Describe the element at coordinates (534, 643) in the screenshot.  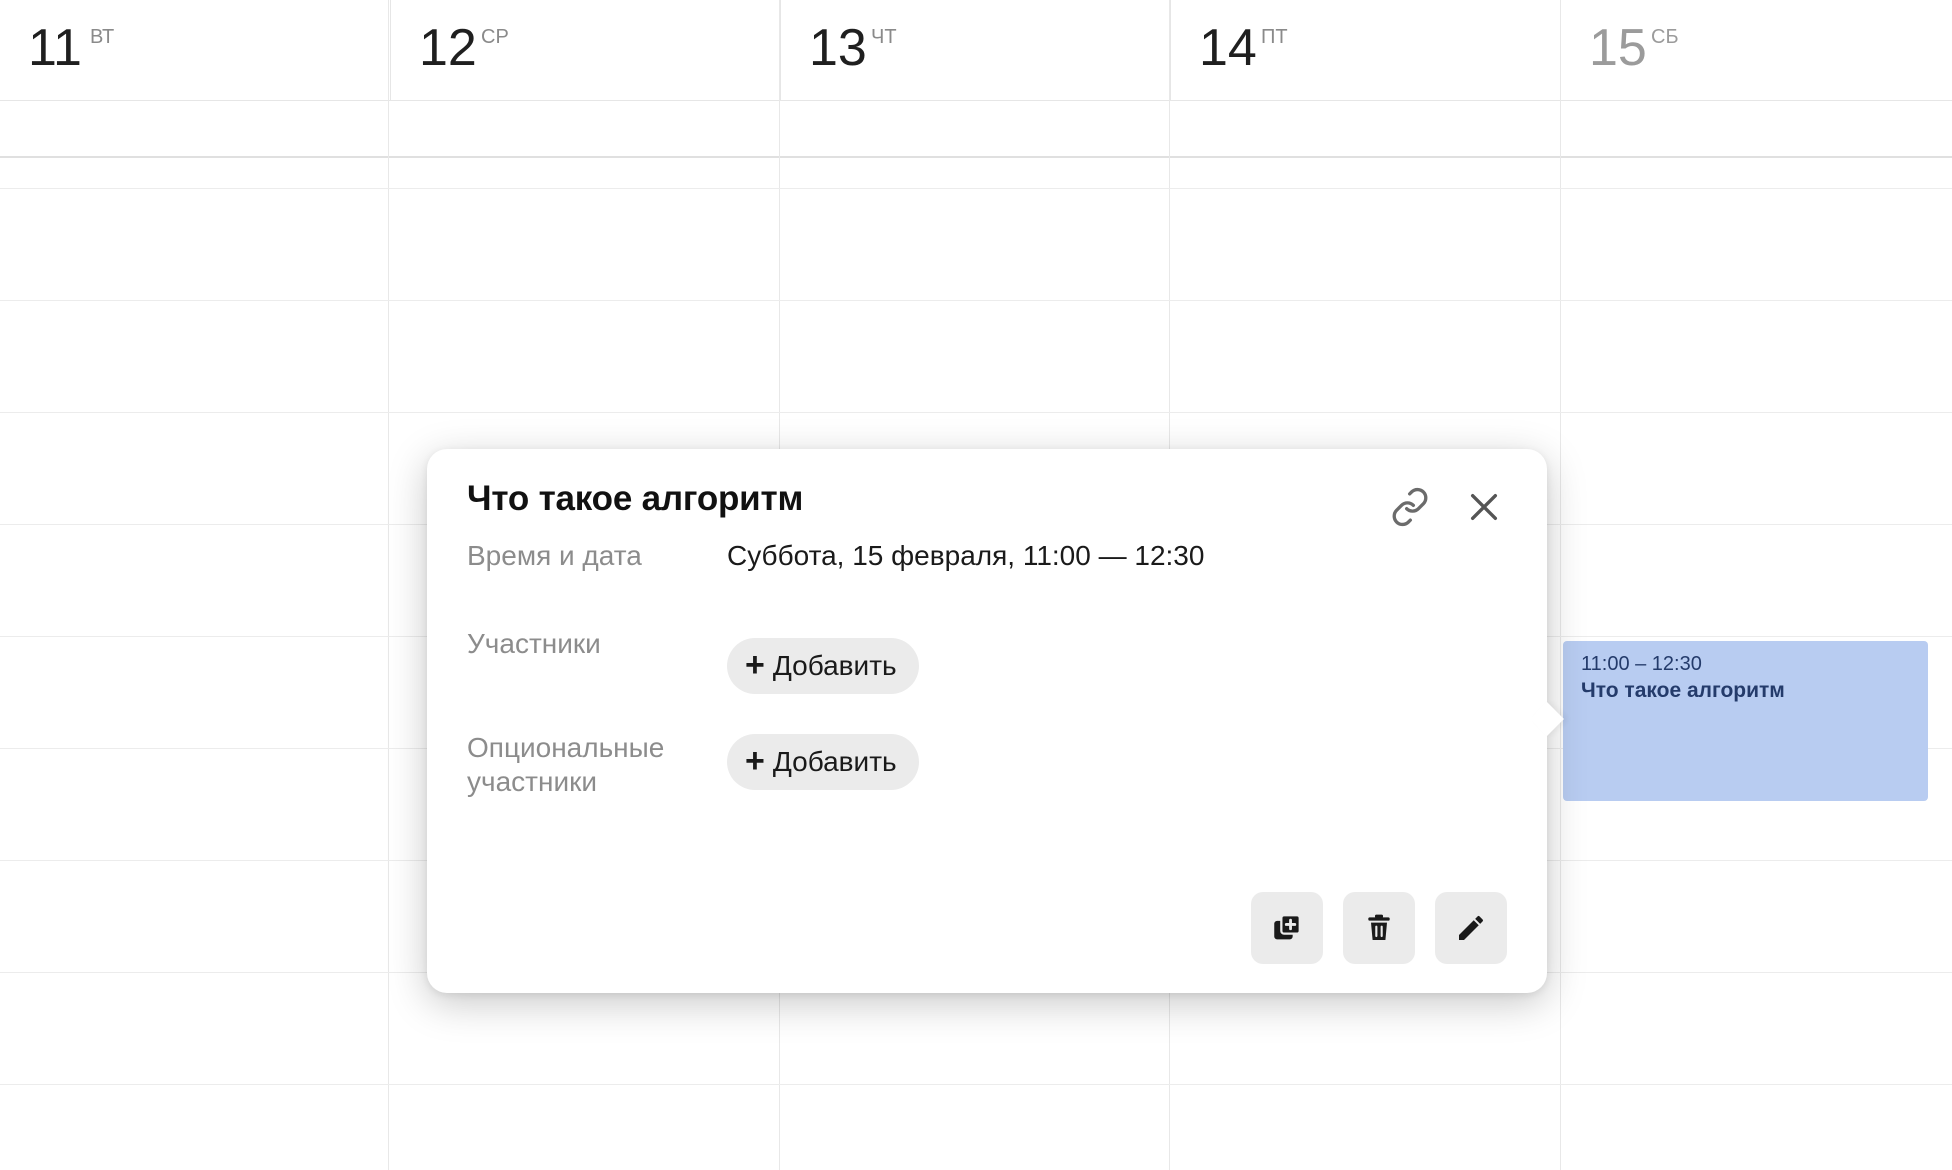
I see `participants-label: Участники` at that location.